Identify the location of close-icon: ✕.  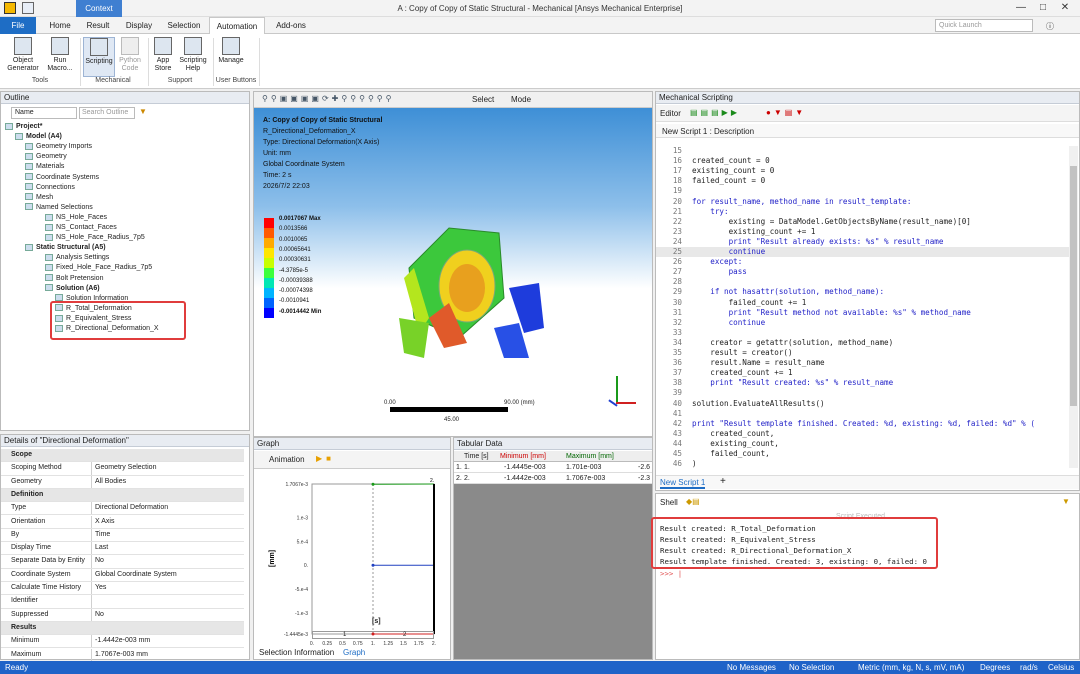
(1065, 8).